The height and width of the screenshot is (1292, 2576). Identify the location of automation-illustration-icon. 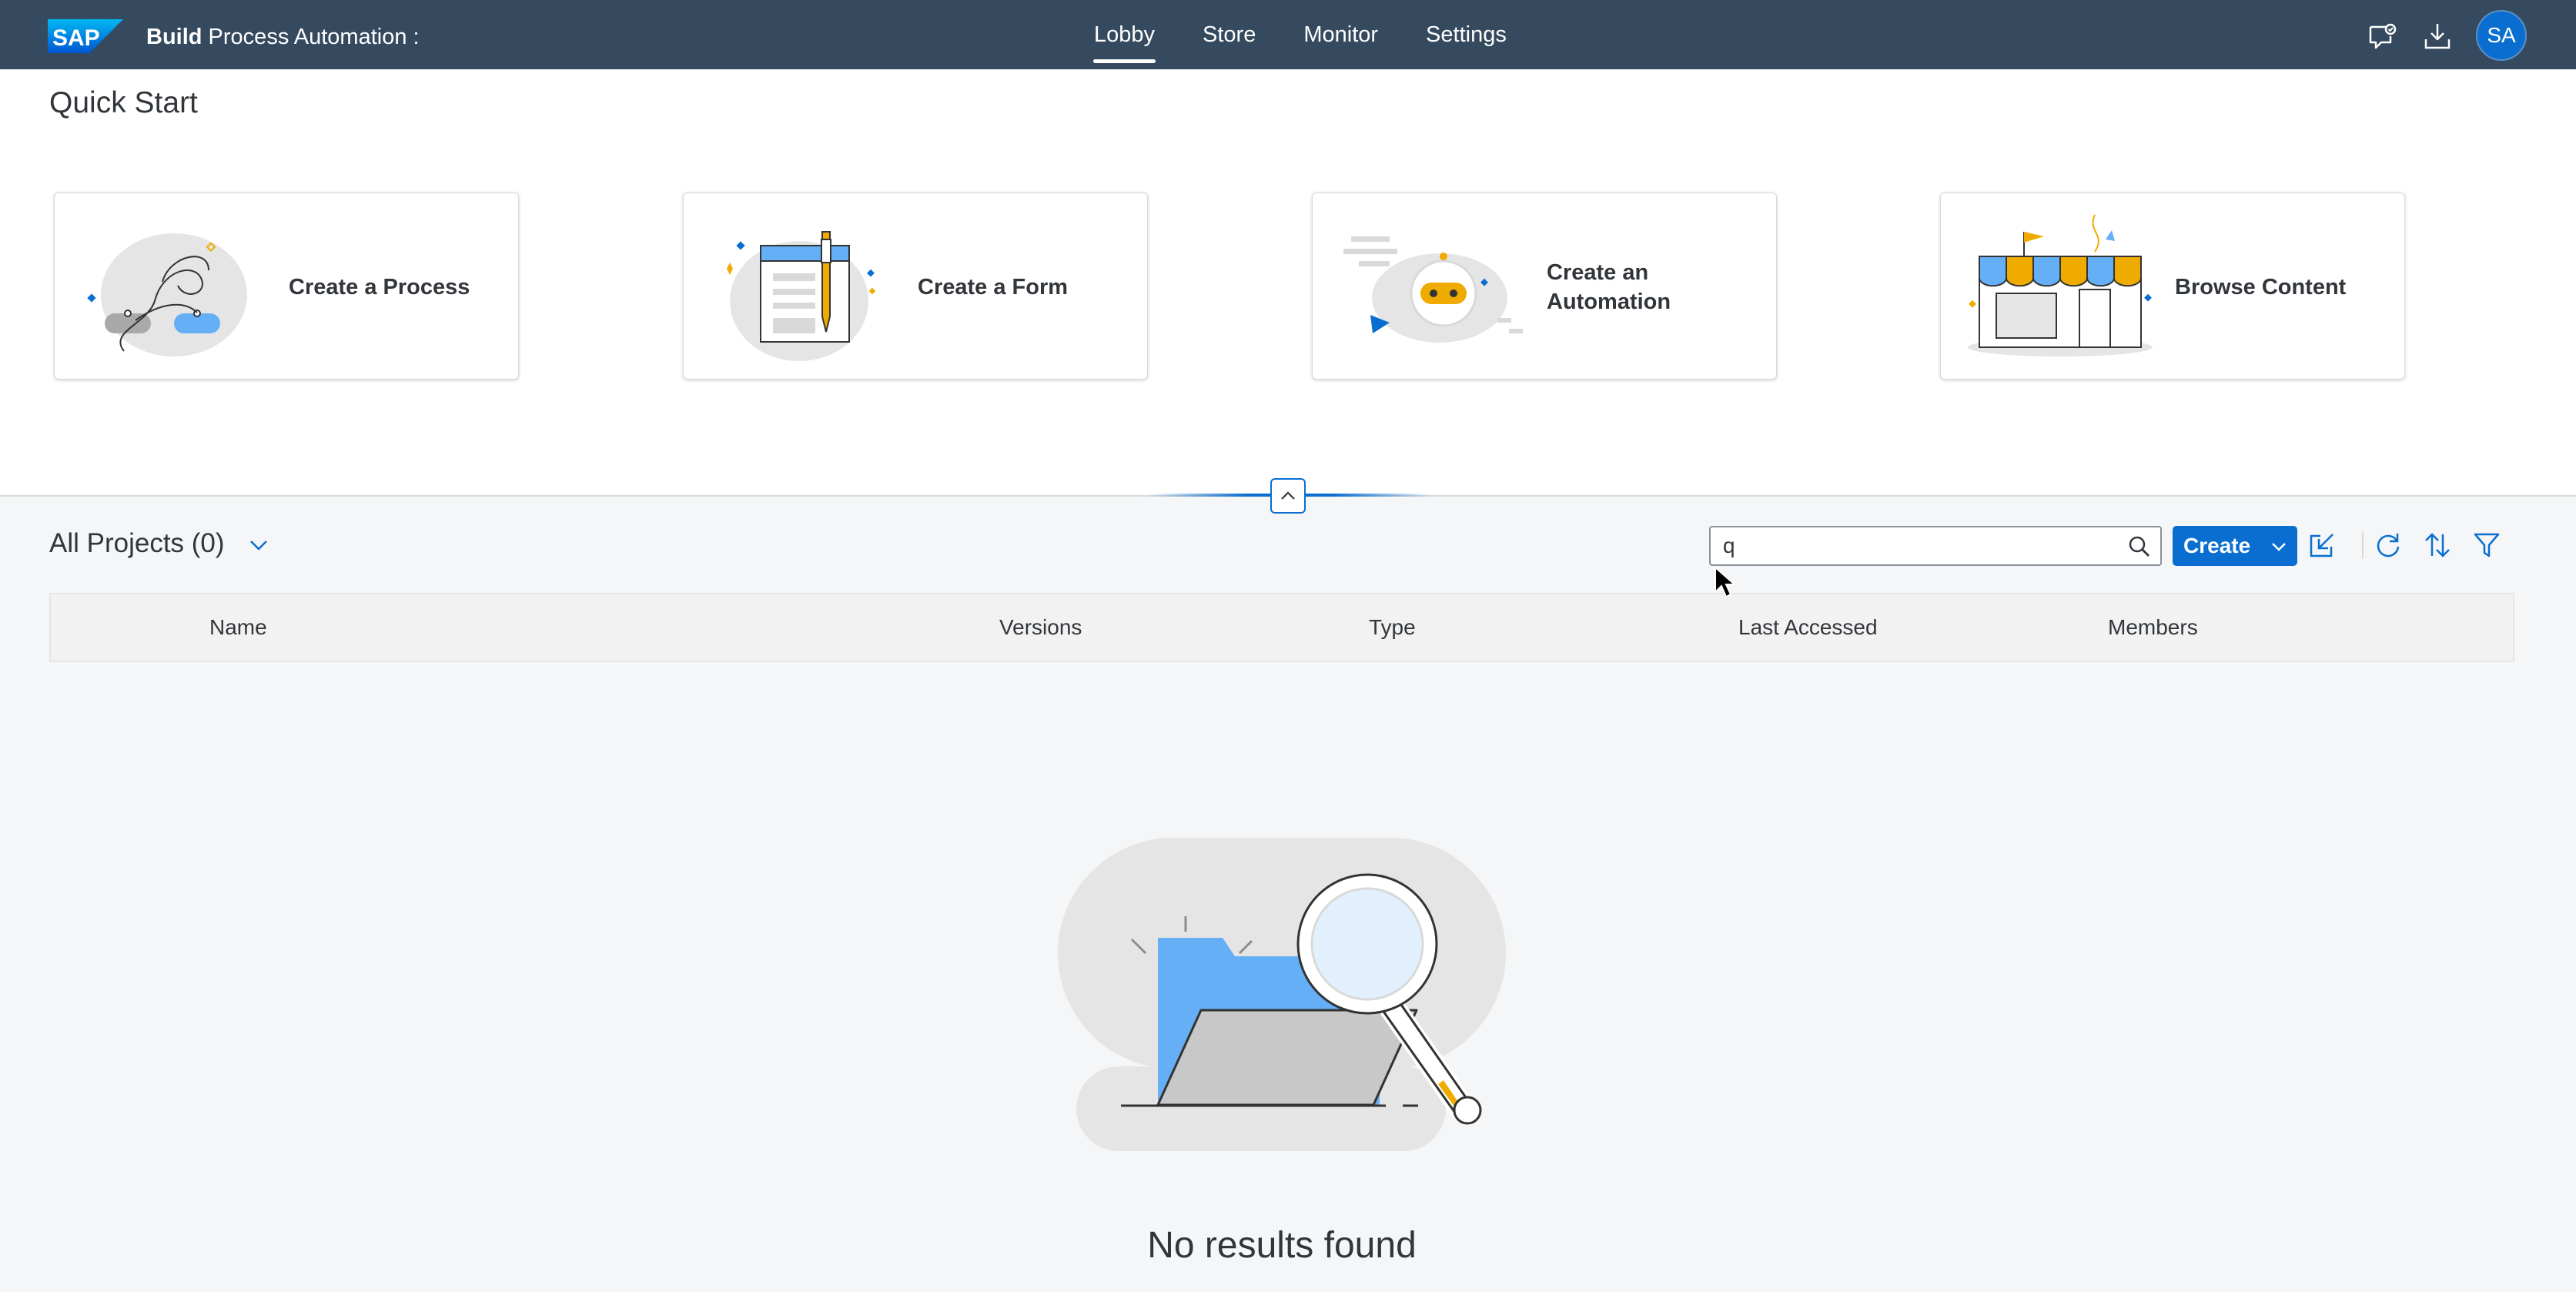
(1433, 289).